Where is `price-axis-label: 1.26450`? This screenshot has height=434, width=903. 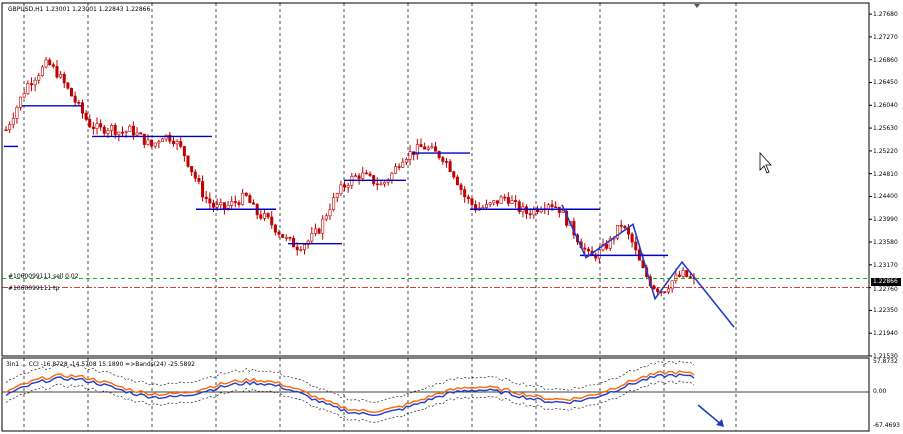 price-axis-label: 1.26450 is located at coordinates (885, 83).